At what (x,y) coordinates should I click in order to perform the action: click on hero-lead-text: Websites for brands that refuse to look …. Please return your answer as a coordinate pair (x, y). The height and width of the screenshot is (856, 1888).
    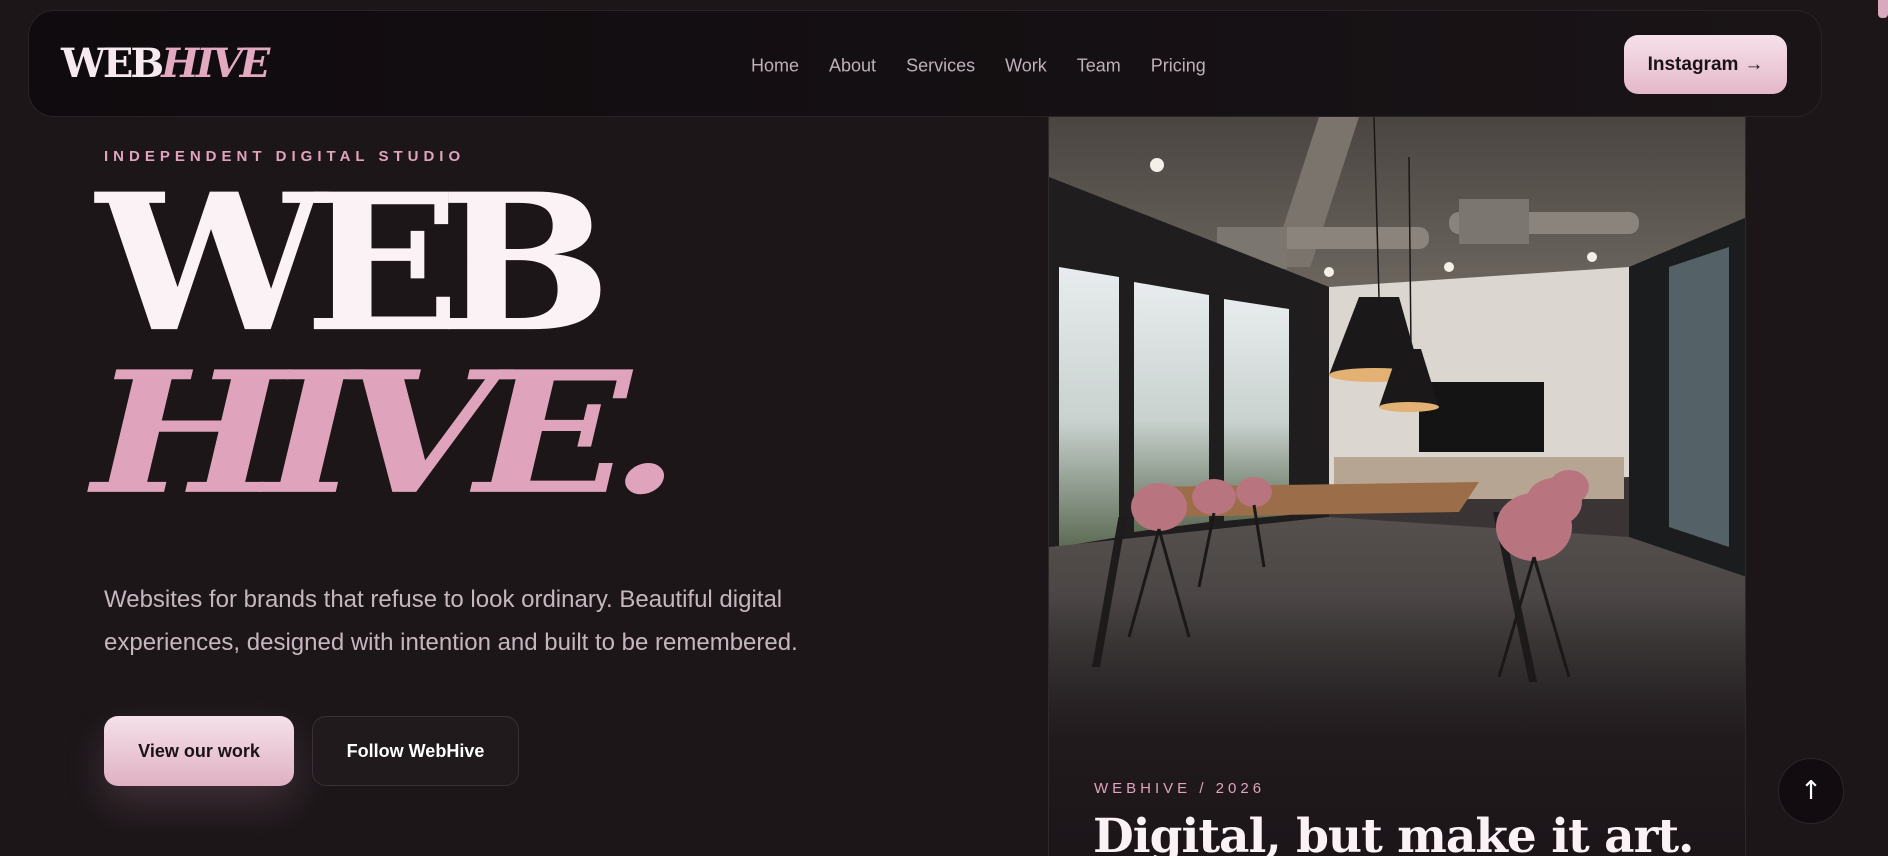
    Looking at the image, I should click on (451, 621).